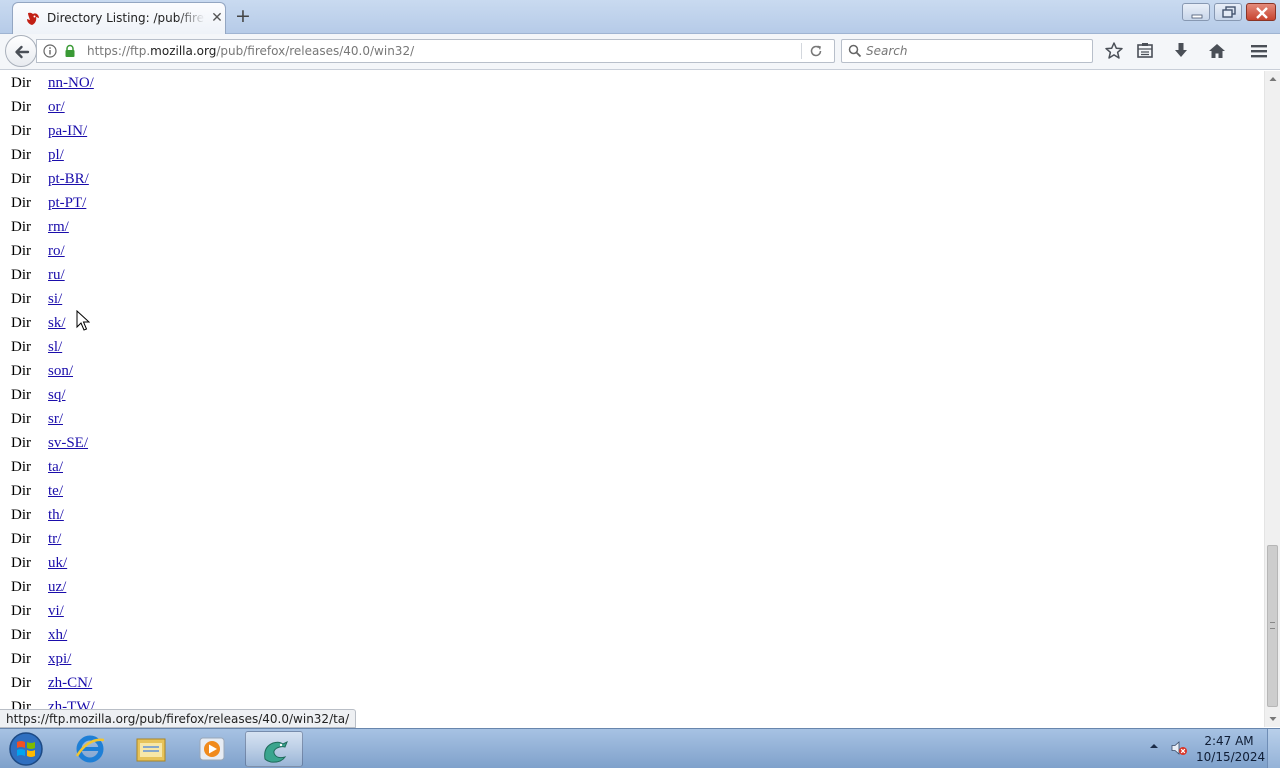  I want to click on back-arrow-icon, so click(22, 52).